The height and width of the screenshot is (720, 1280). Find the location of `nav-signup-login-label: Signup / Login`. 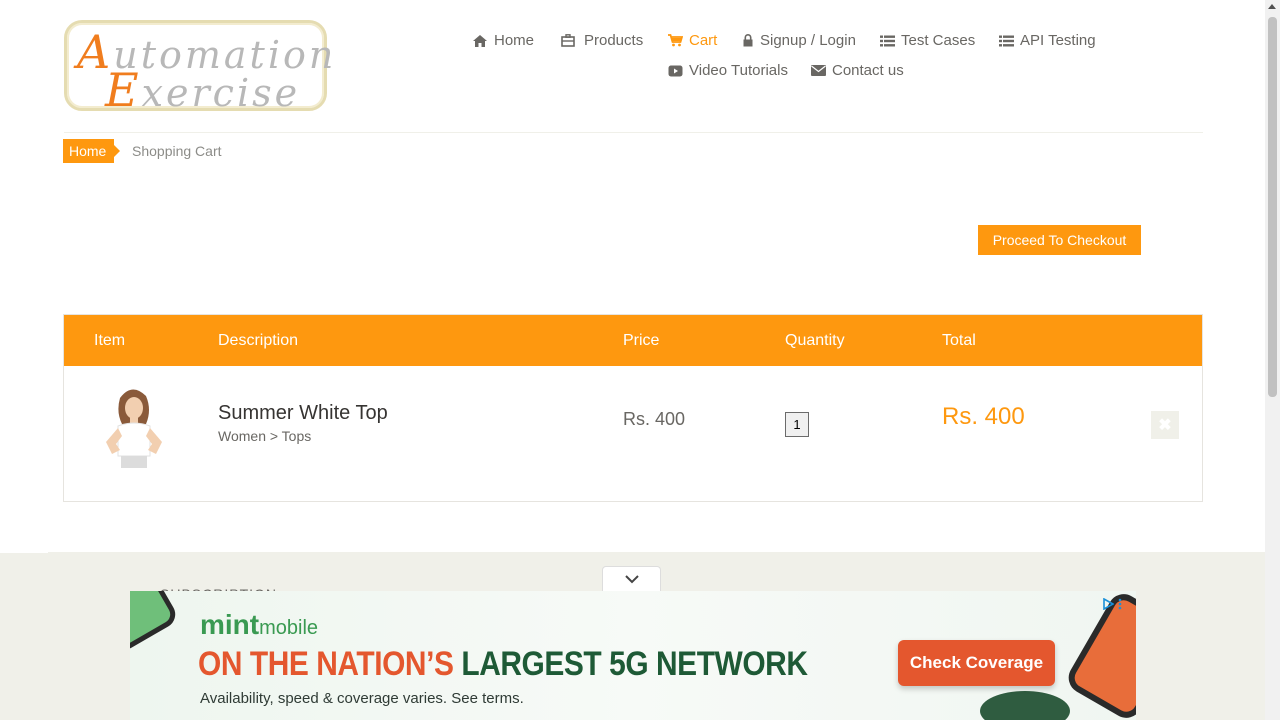

nav-signup-login-label: Signup / Login is located at coordinates (808, 40).